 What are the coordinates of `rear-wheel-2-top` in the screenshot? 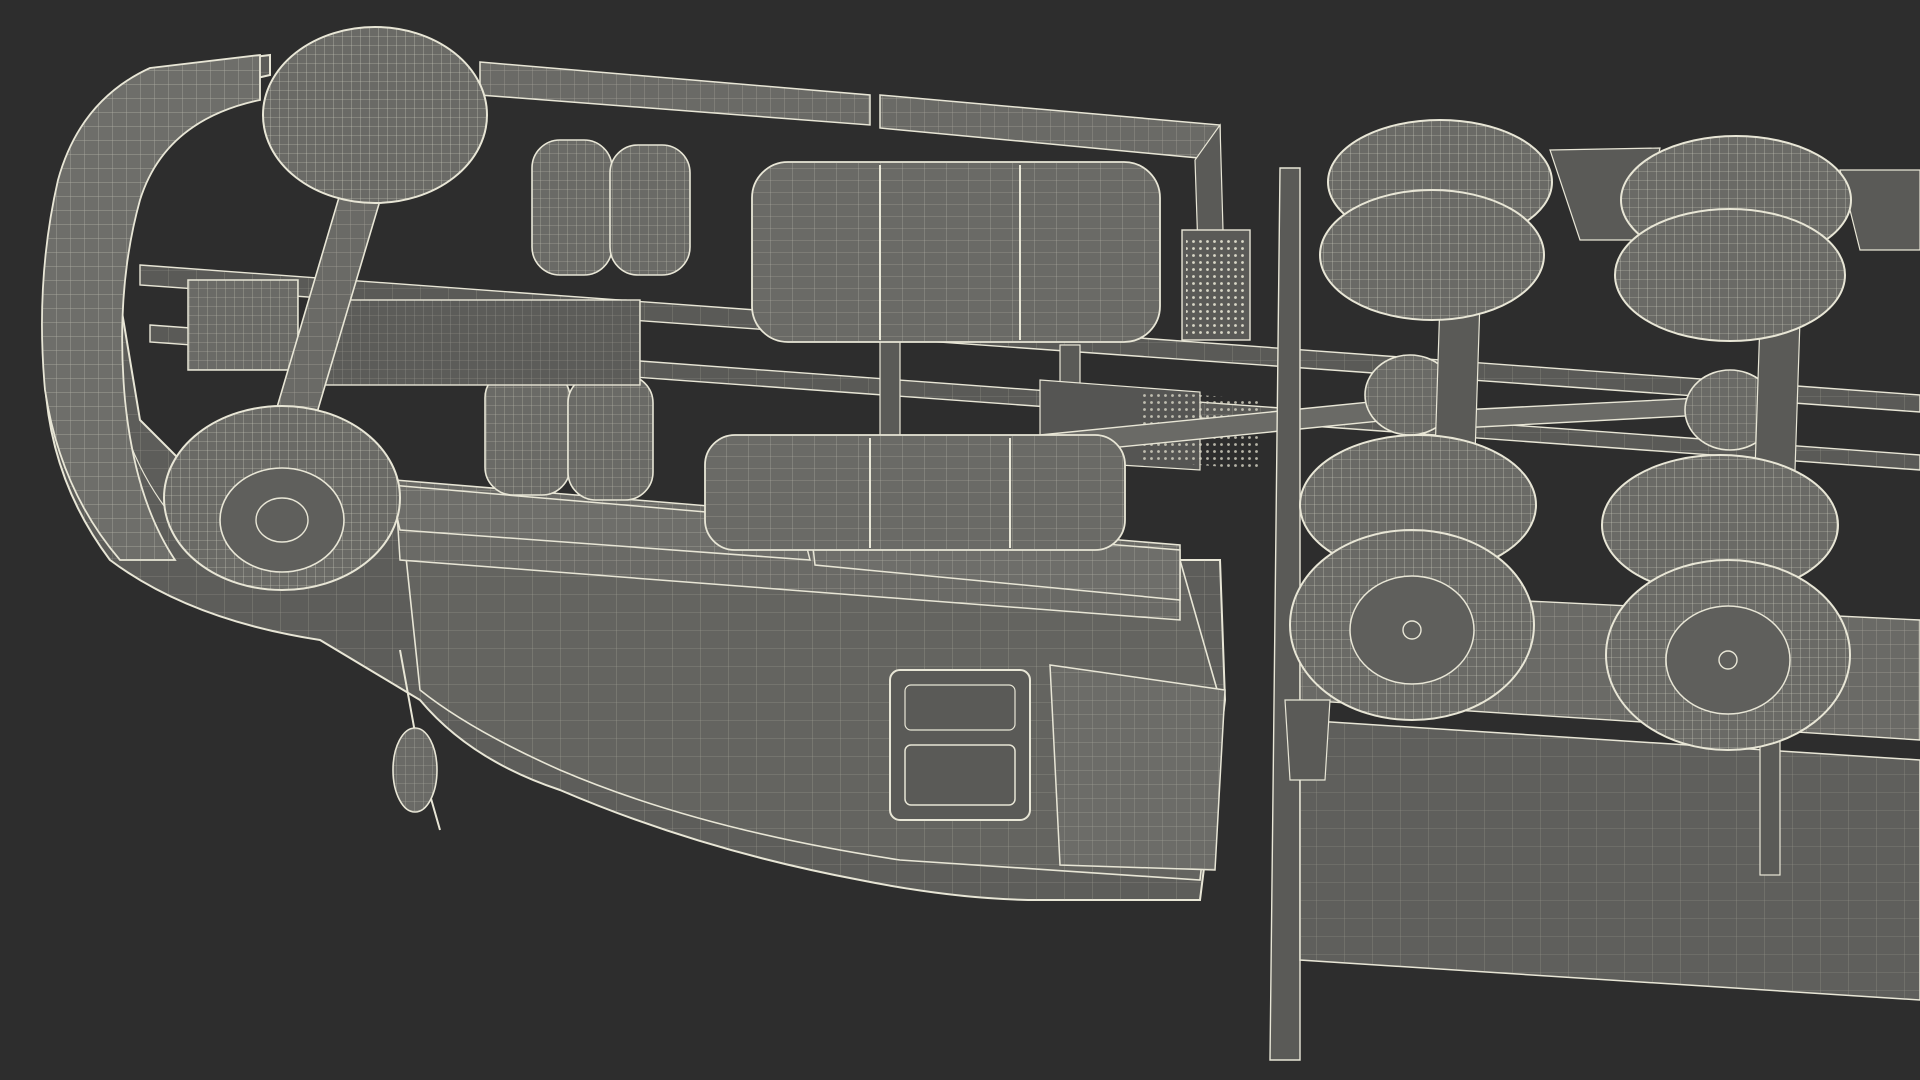 It's located at (1733, 238).